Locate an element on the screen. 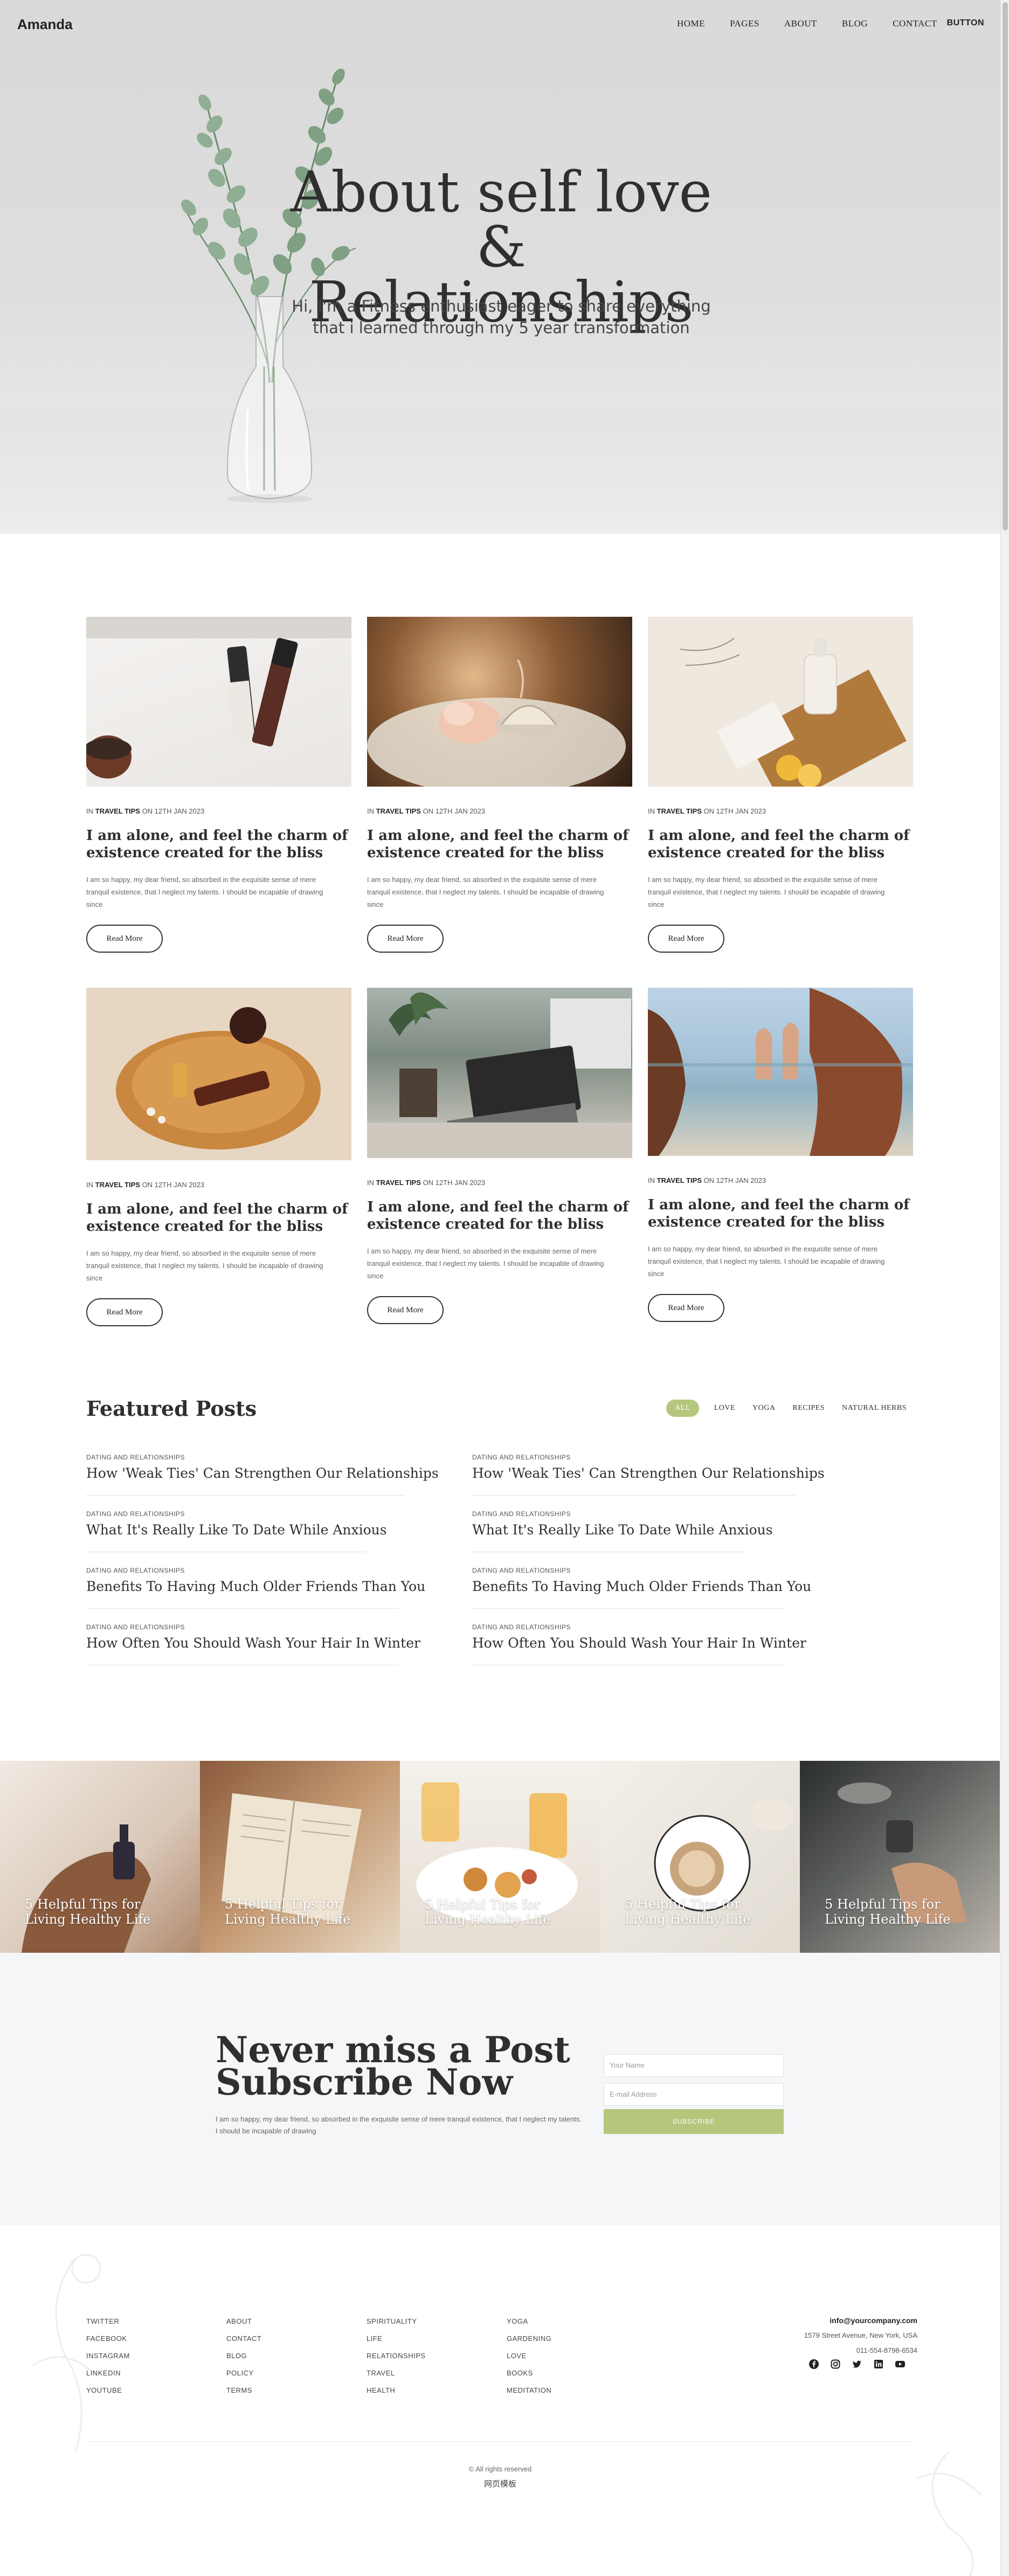  post-image-cosmetics is located at coordinates (218, 702).